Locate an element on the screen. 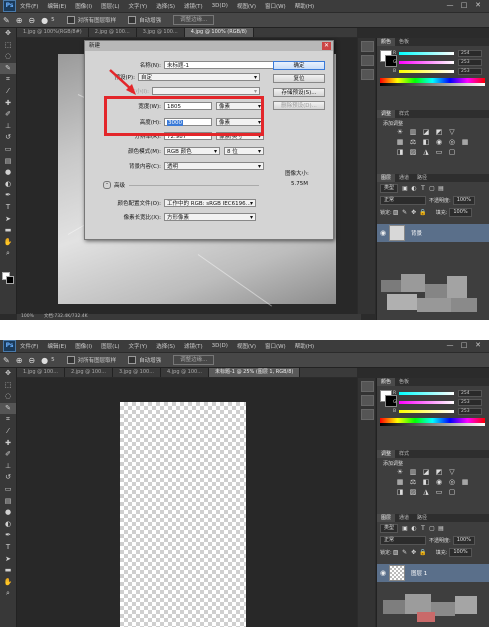 Image resolution: width=489 pixels, height=627 pixels. hand-icon: ✋ is located at coordinates (8, 243).